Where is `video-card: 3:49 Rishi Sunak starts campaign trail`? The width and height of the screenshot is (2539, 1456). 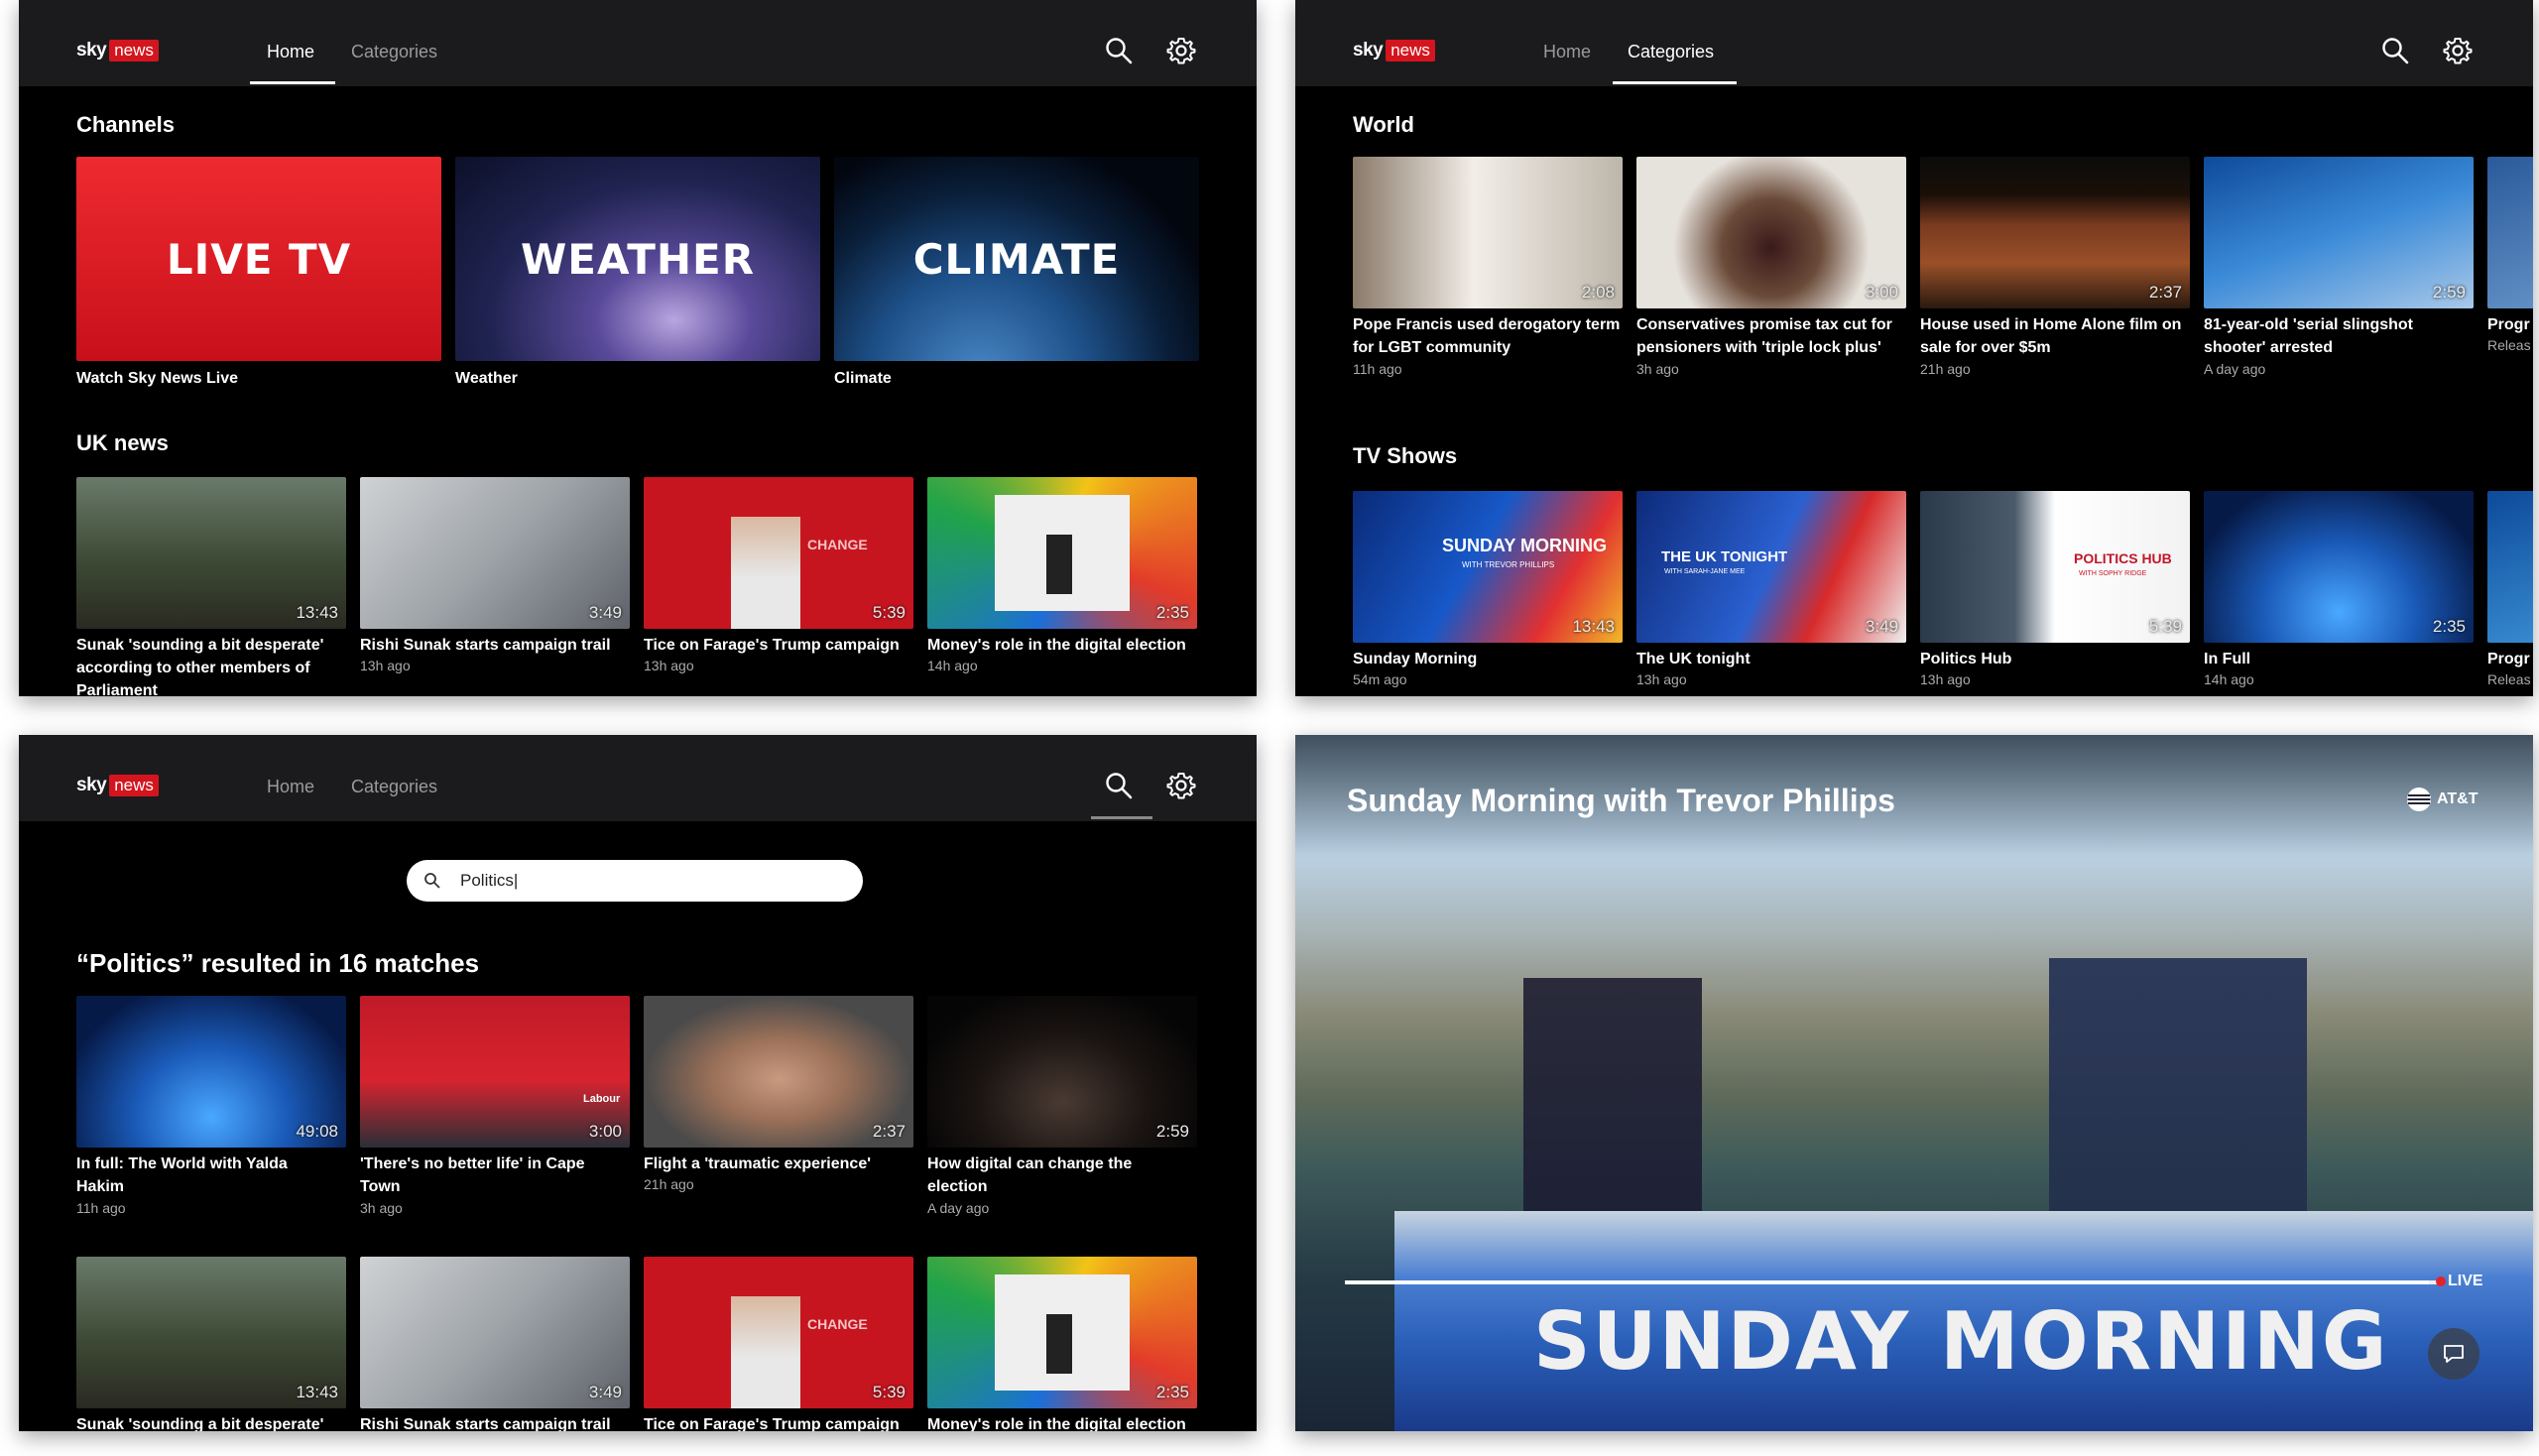 video-card: 3:49 Rishi Sunak starts campaign trail is located at coordinates (495, 1344).